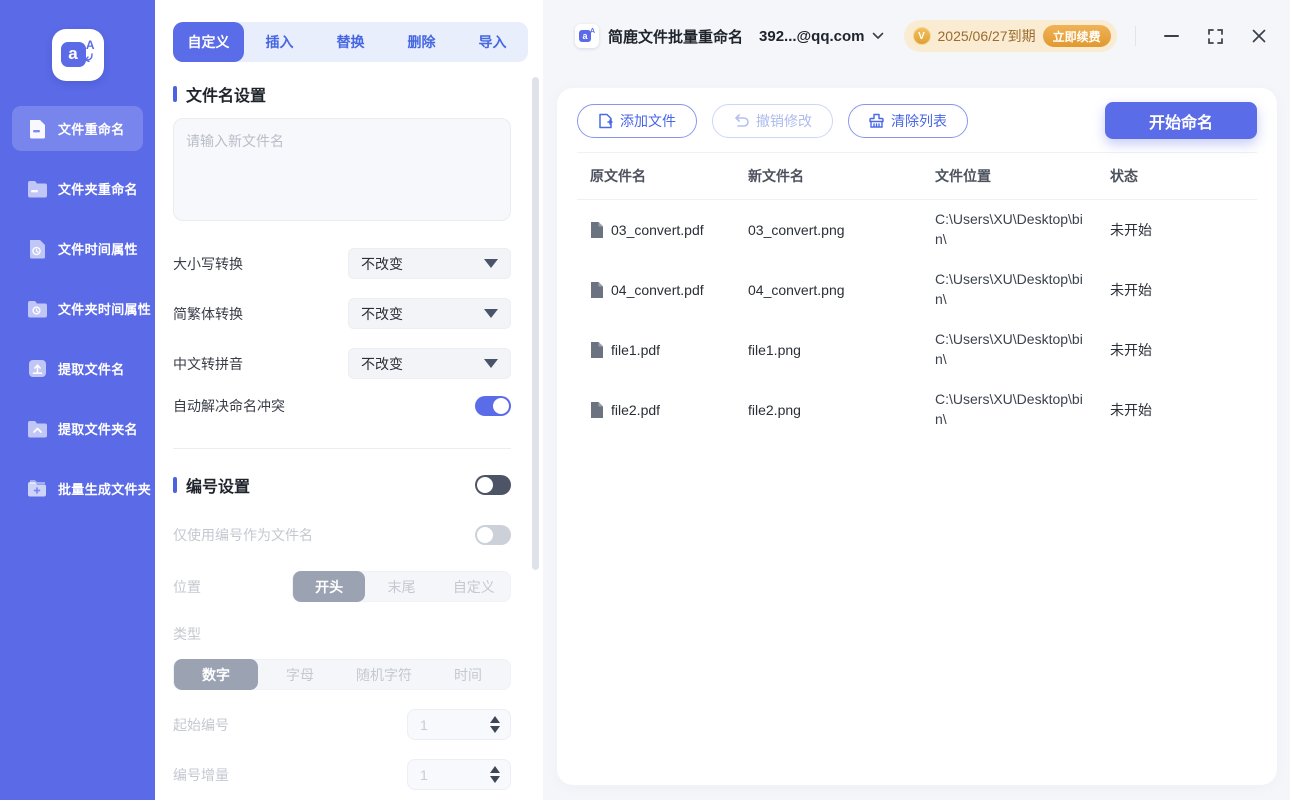 This screenshot has width=1290, height=800. Describe the element at coordinates (587, 36) in the screenshot. I see `app-mini-logo-icon: a A` at that location.